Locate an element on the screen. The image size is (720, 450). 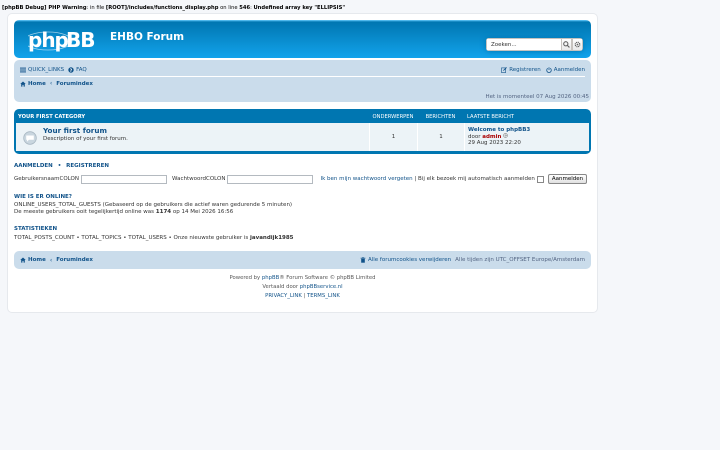
username-field is located at coordinates (123, 179).